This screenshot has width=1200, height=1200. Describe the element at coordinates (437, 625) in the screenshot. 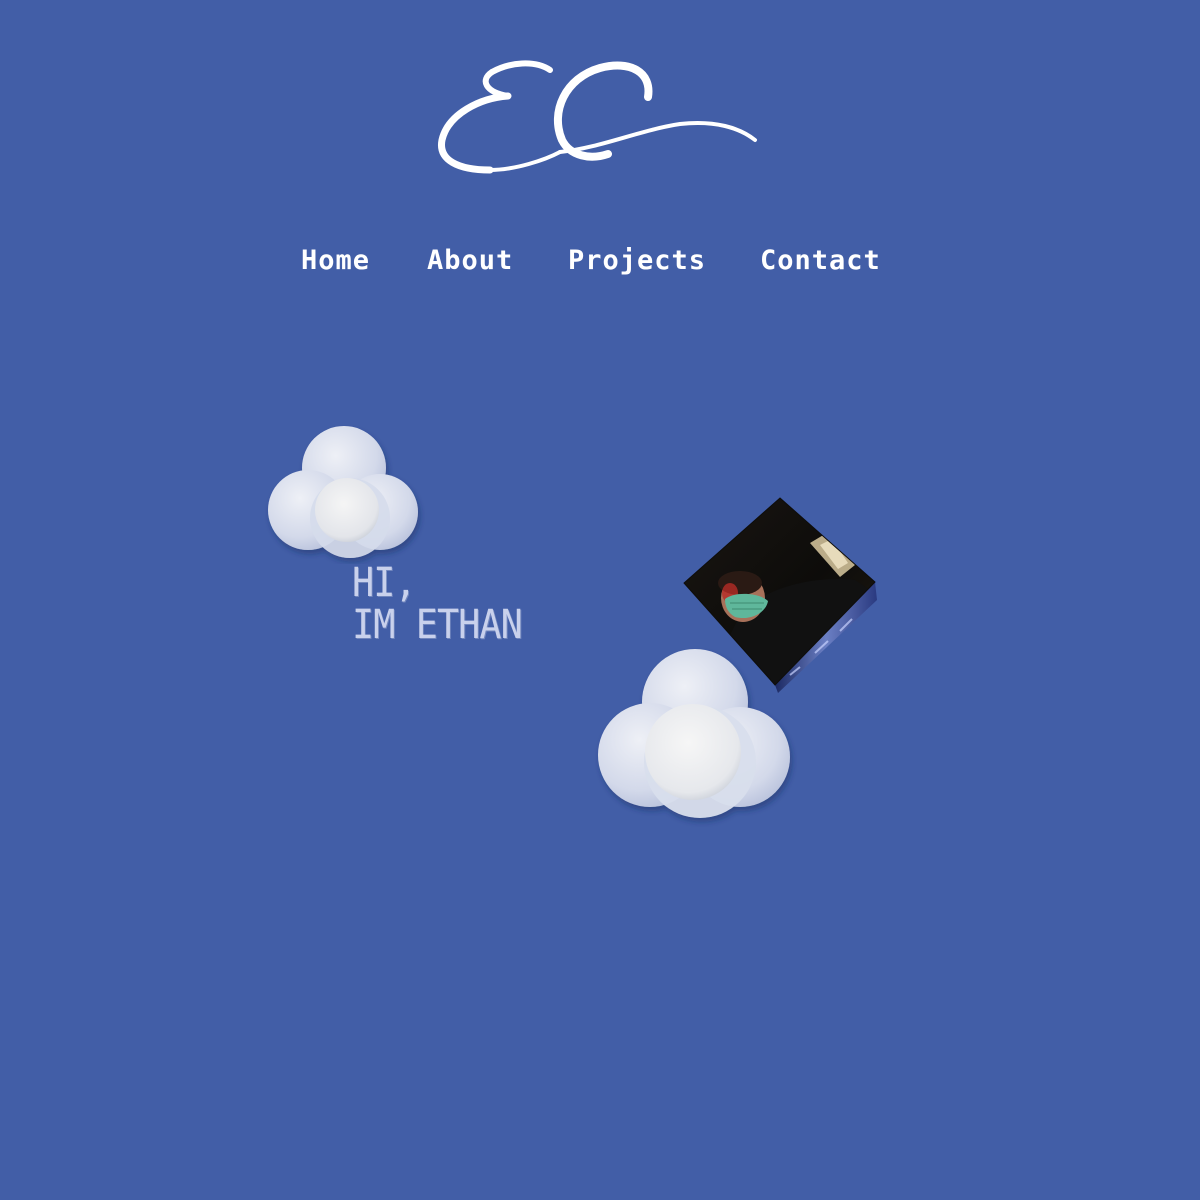

I see `greeting-line-2: IM ETHAN` at that location.